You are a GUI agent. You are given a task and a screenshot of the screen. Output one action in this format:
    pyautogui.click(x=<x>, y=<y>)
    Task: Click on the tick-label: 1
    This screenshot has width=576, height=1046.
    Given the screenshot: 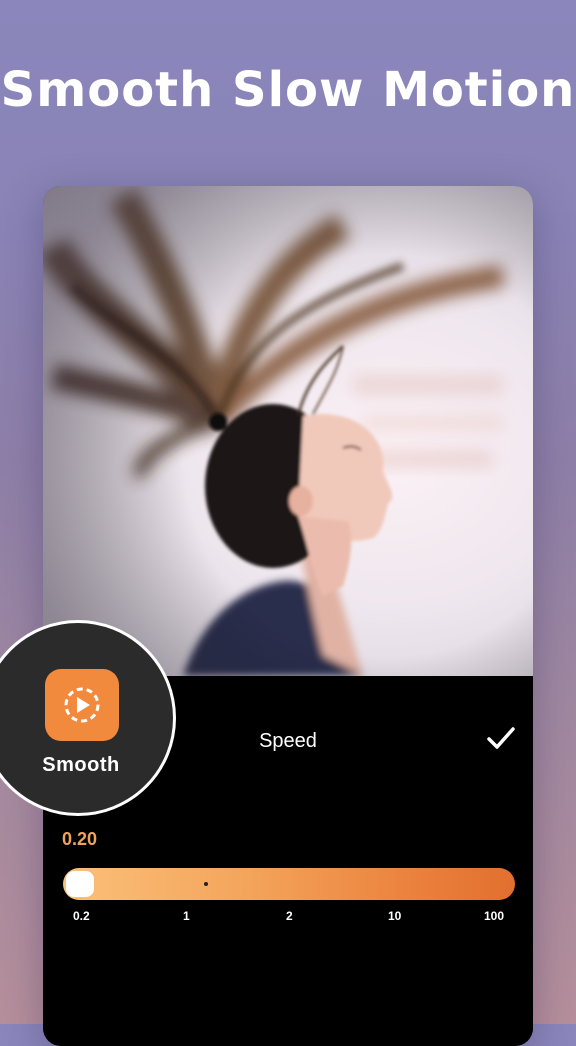 What is the action you would take?
    pyautogui.click(x=186, y=916)
    